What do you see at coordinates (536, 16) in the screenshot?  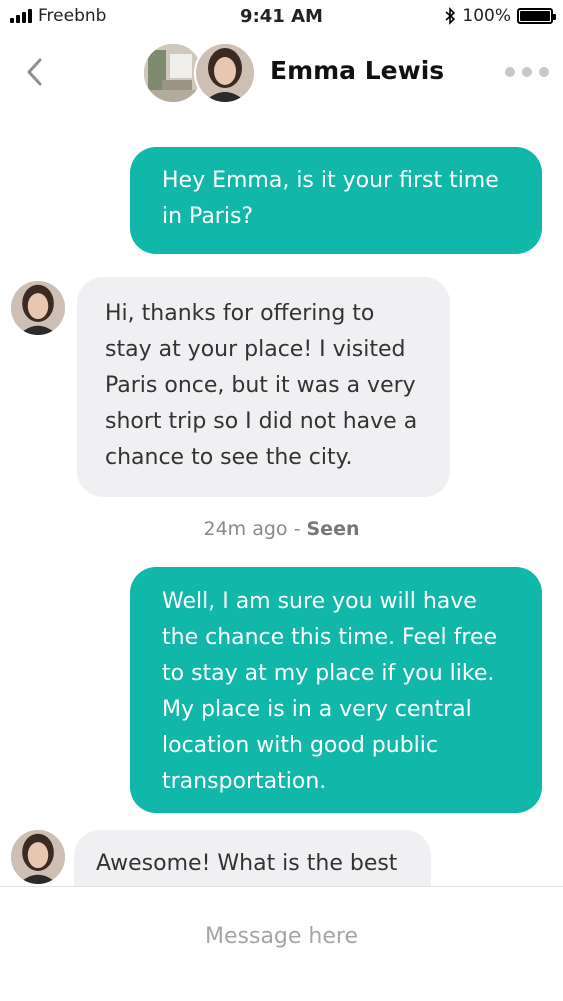 I see `battery-icon` at bounding box center [536, 16].